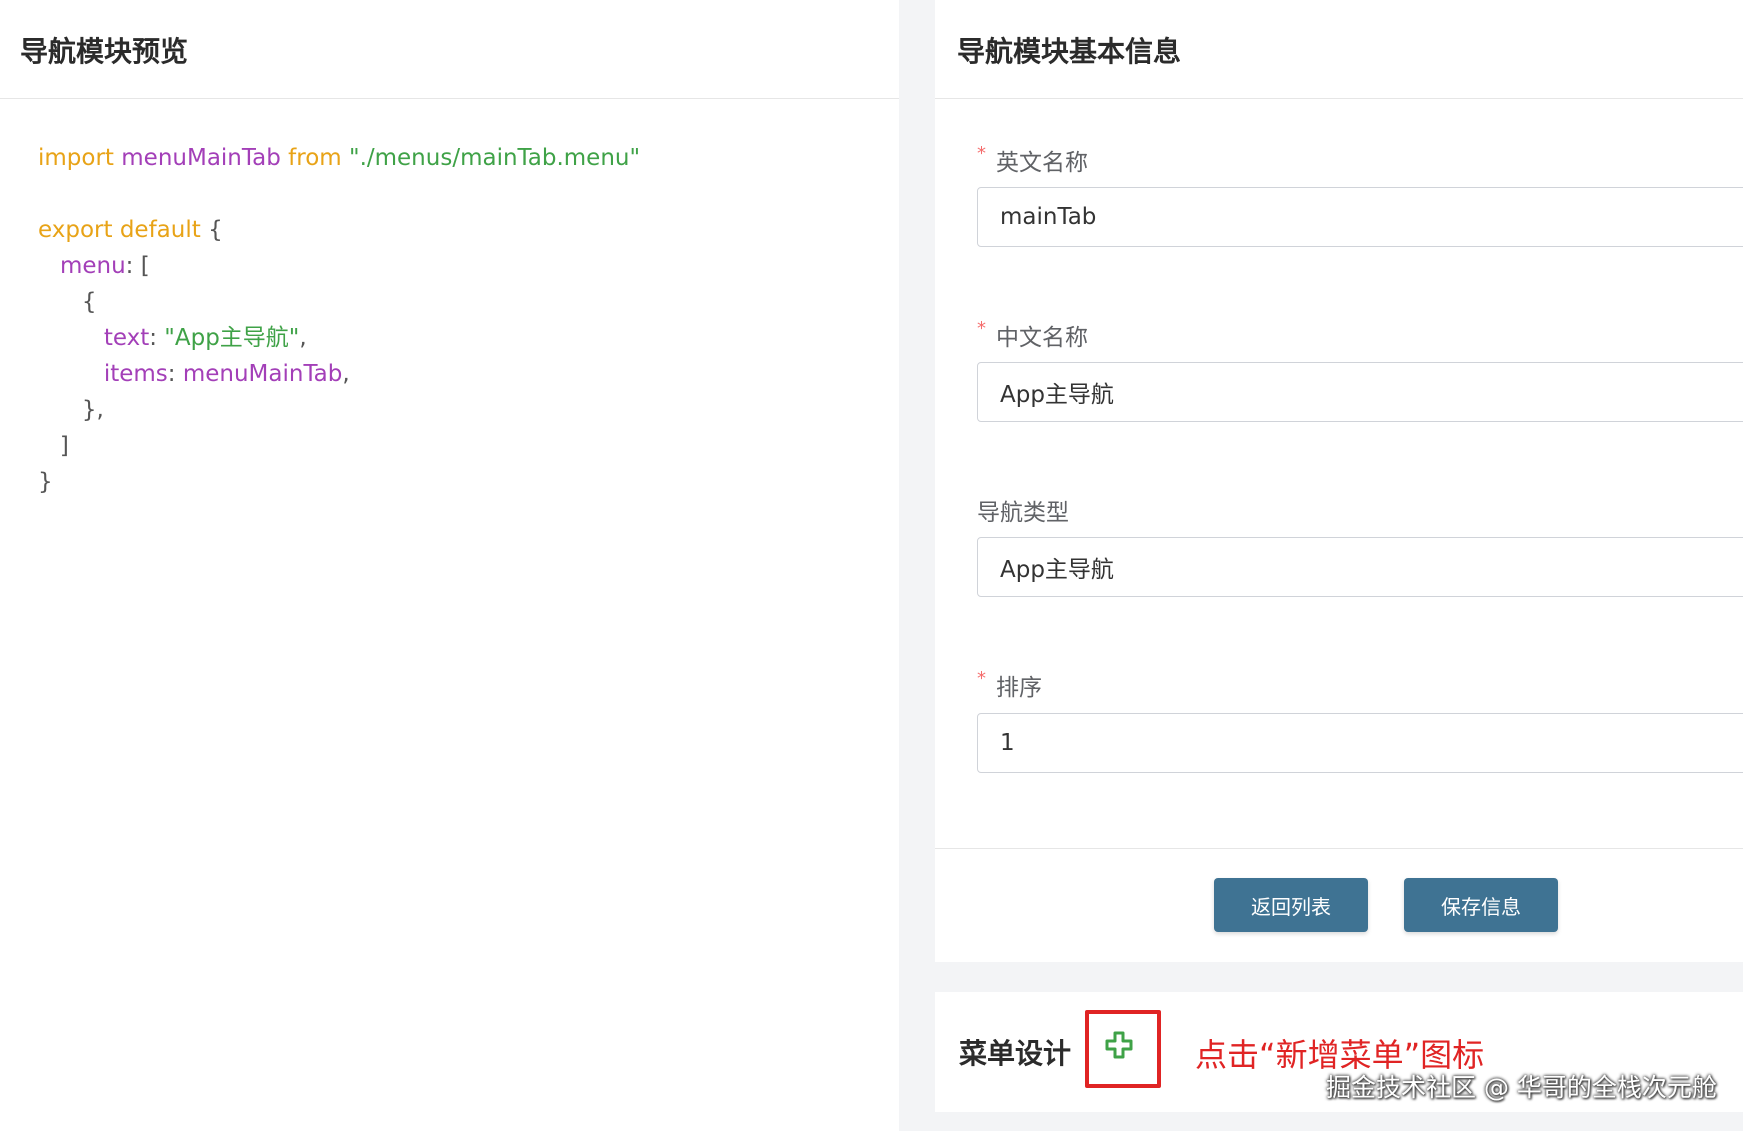  I want to click on preview-title: 导航模块预览, so click(104, 51).